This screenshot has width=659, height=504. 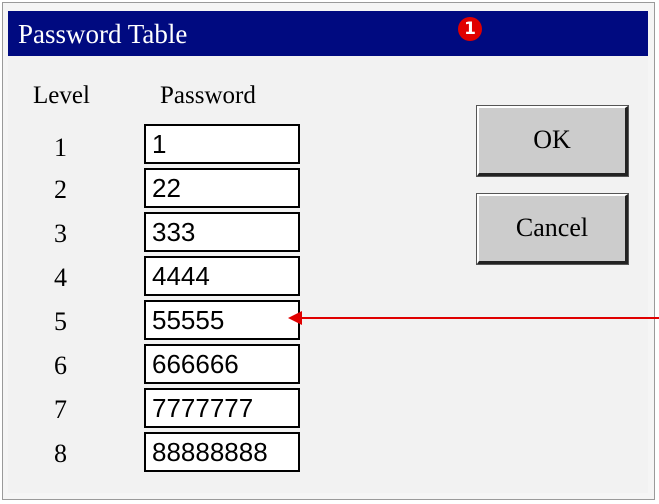 I want to click on title-bar: Password Table 1, so click(x=328, y=33).